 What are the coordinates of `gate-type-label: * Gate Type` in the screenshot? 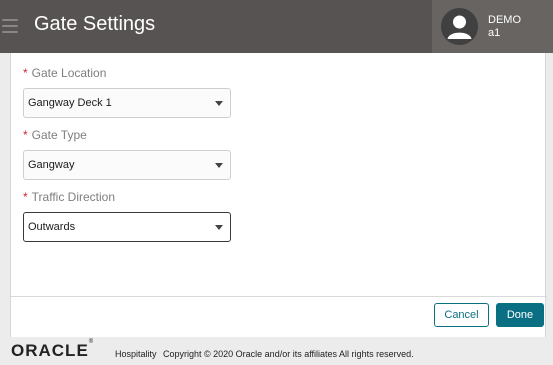 It's located at (55, 135).